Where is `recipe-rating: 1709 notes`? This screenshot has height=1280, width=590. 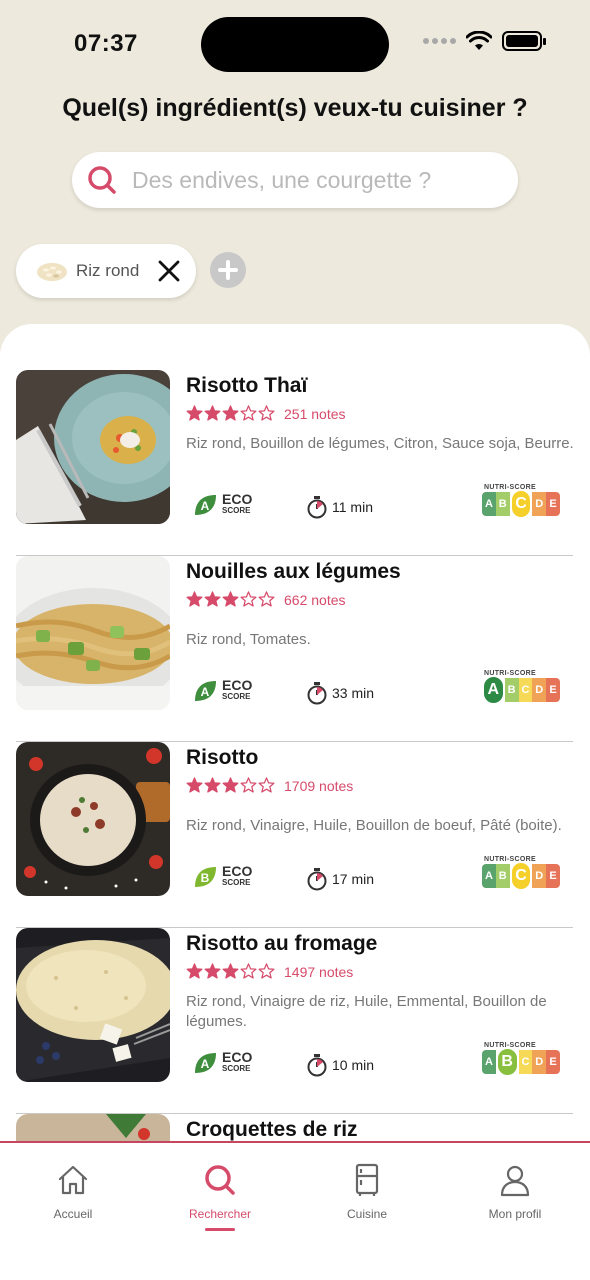 recipe-rating: 1709 notes is located at coordinates (269, 785).